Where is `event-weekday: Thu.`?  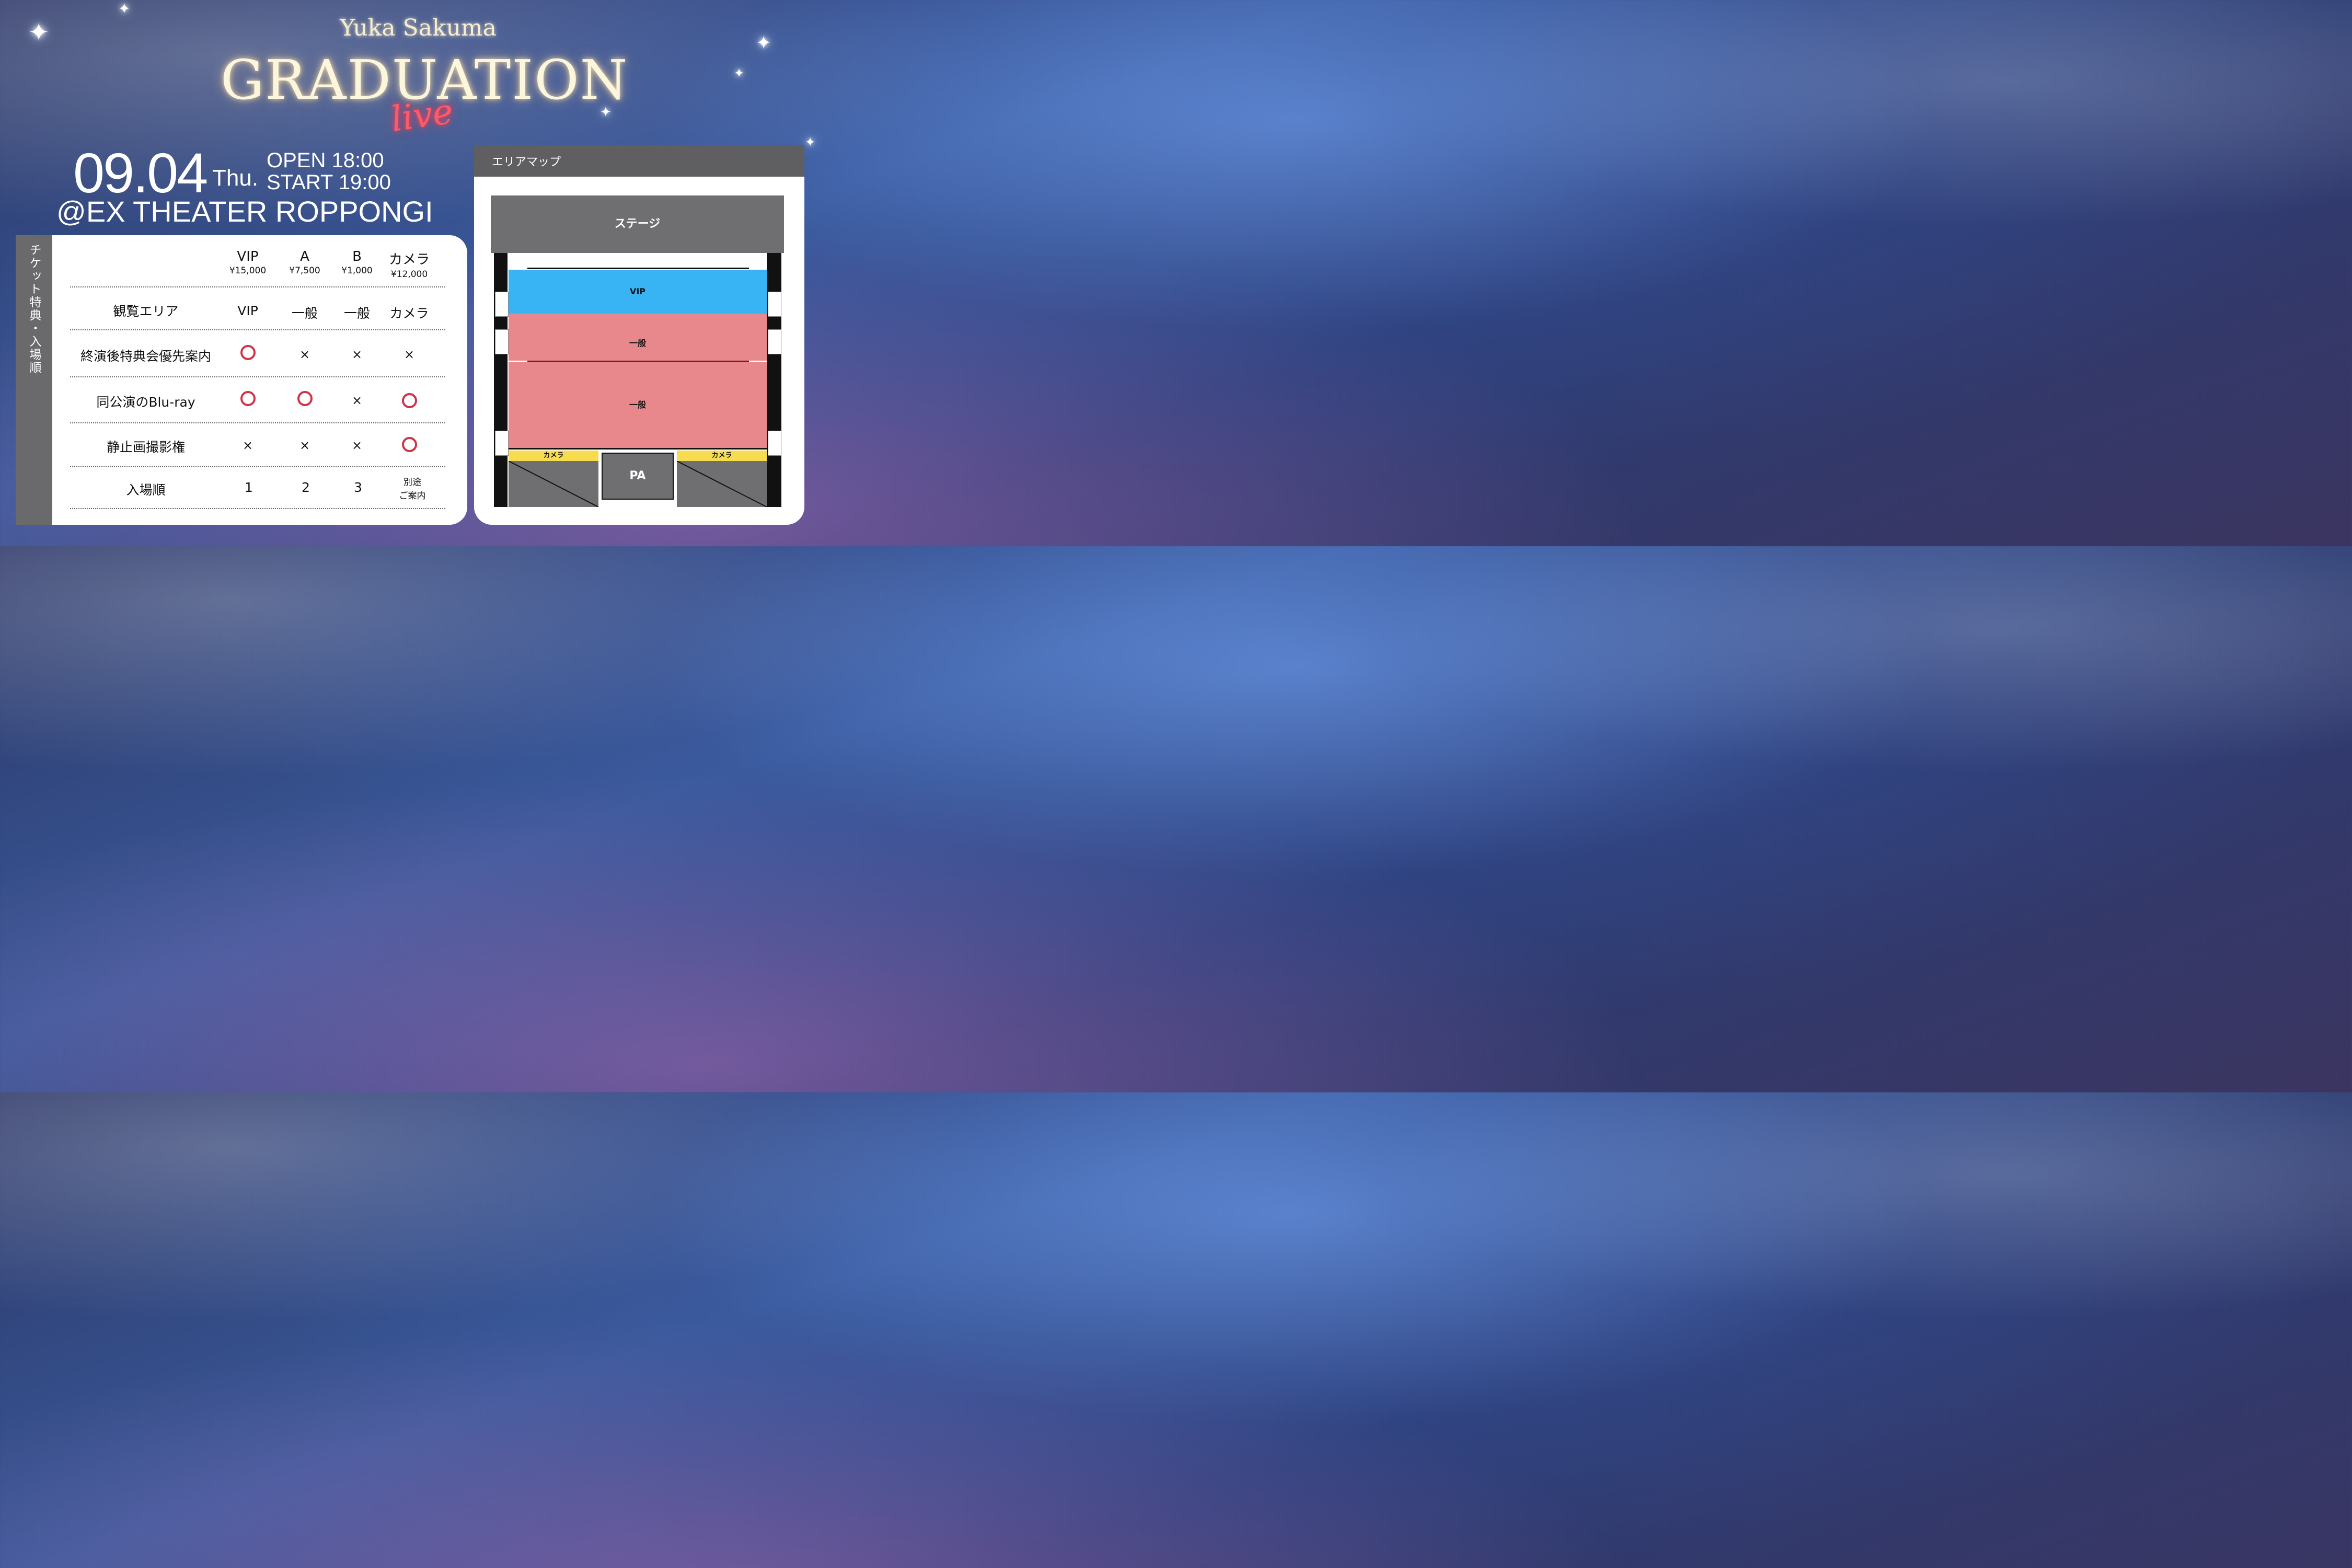 event-weekday: Thu. is located at coordinates (235, 178).